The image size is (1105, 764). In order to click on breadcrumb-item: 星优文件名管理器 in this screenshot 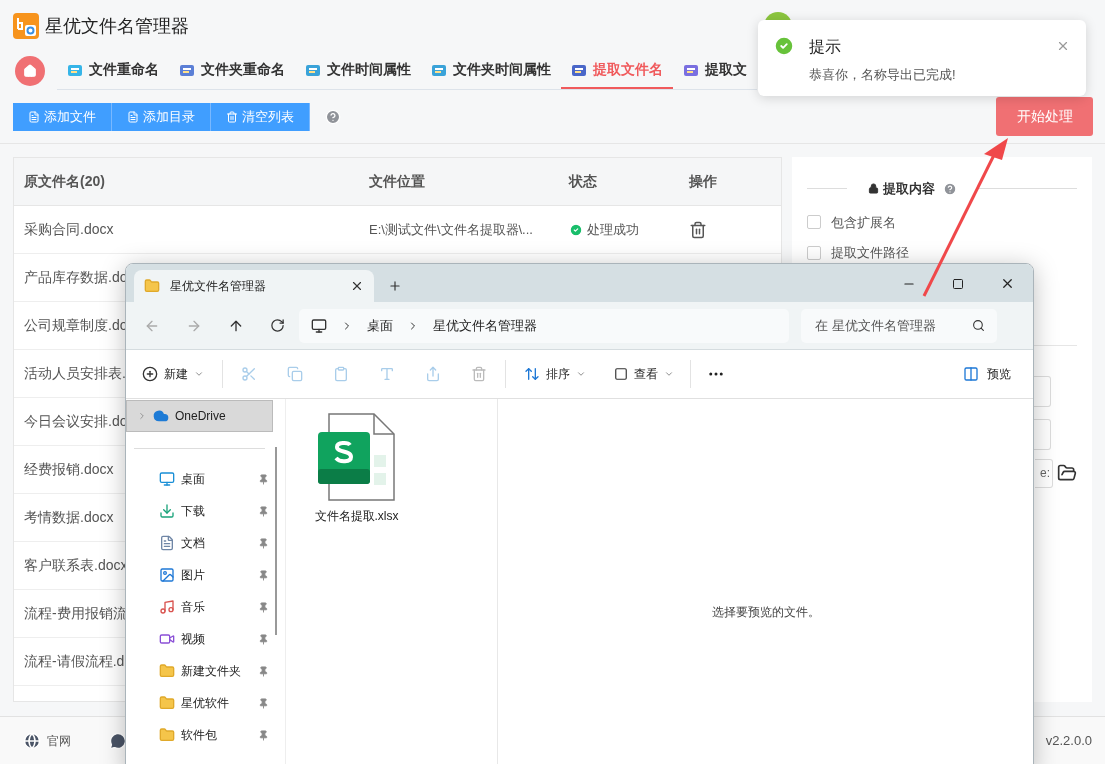, I will do `click(485, 325)`.